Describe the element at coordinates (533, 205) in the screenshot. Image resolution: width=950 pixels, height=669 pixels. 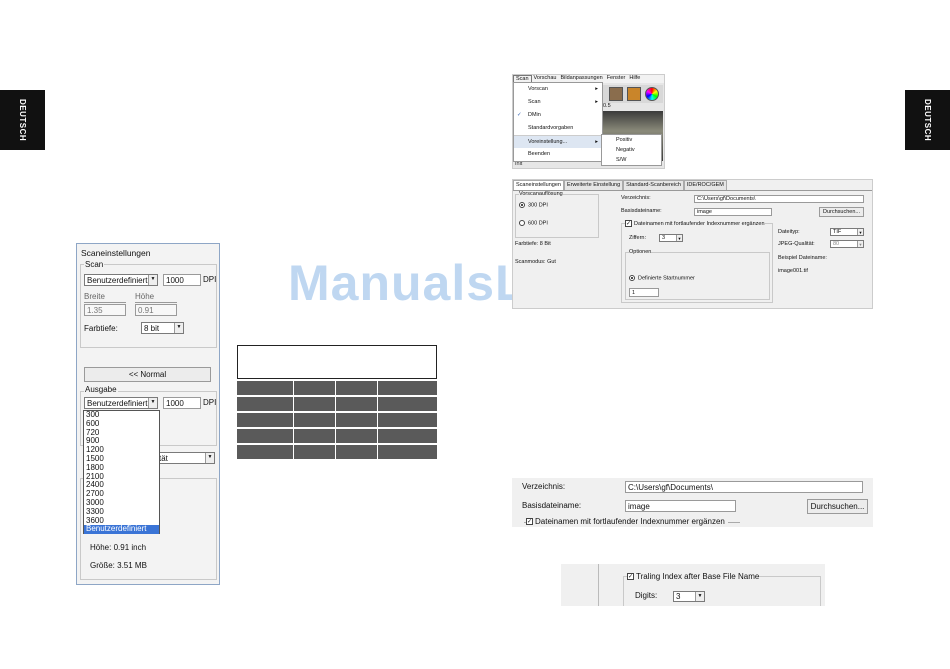
I see `radio-300: 300 DPI` at that location.